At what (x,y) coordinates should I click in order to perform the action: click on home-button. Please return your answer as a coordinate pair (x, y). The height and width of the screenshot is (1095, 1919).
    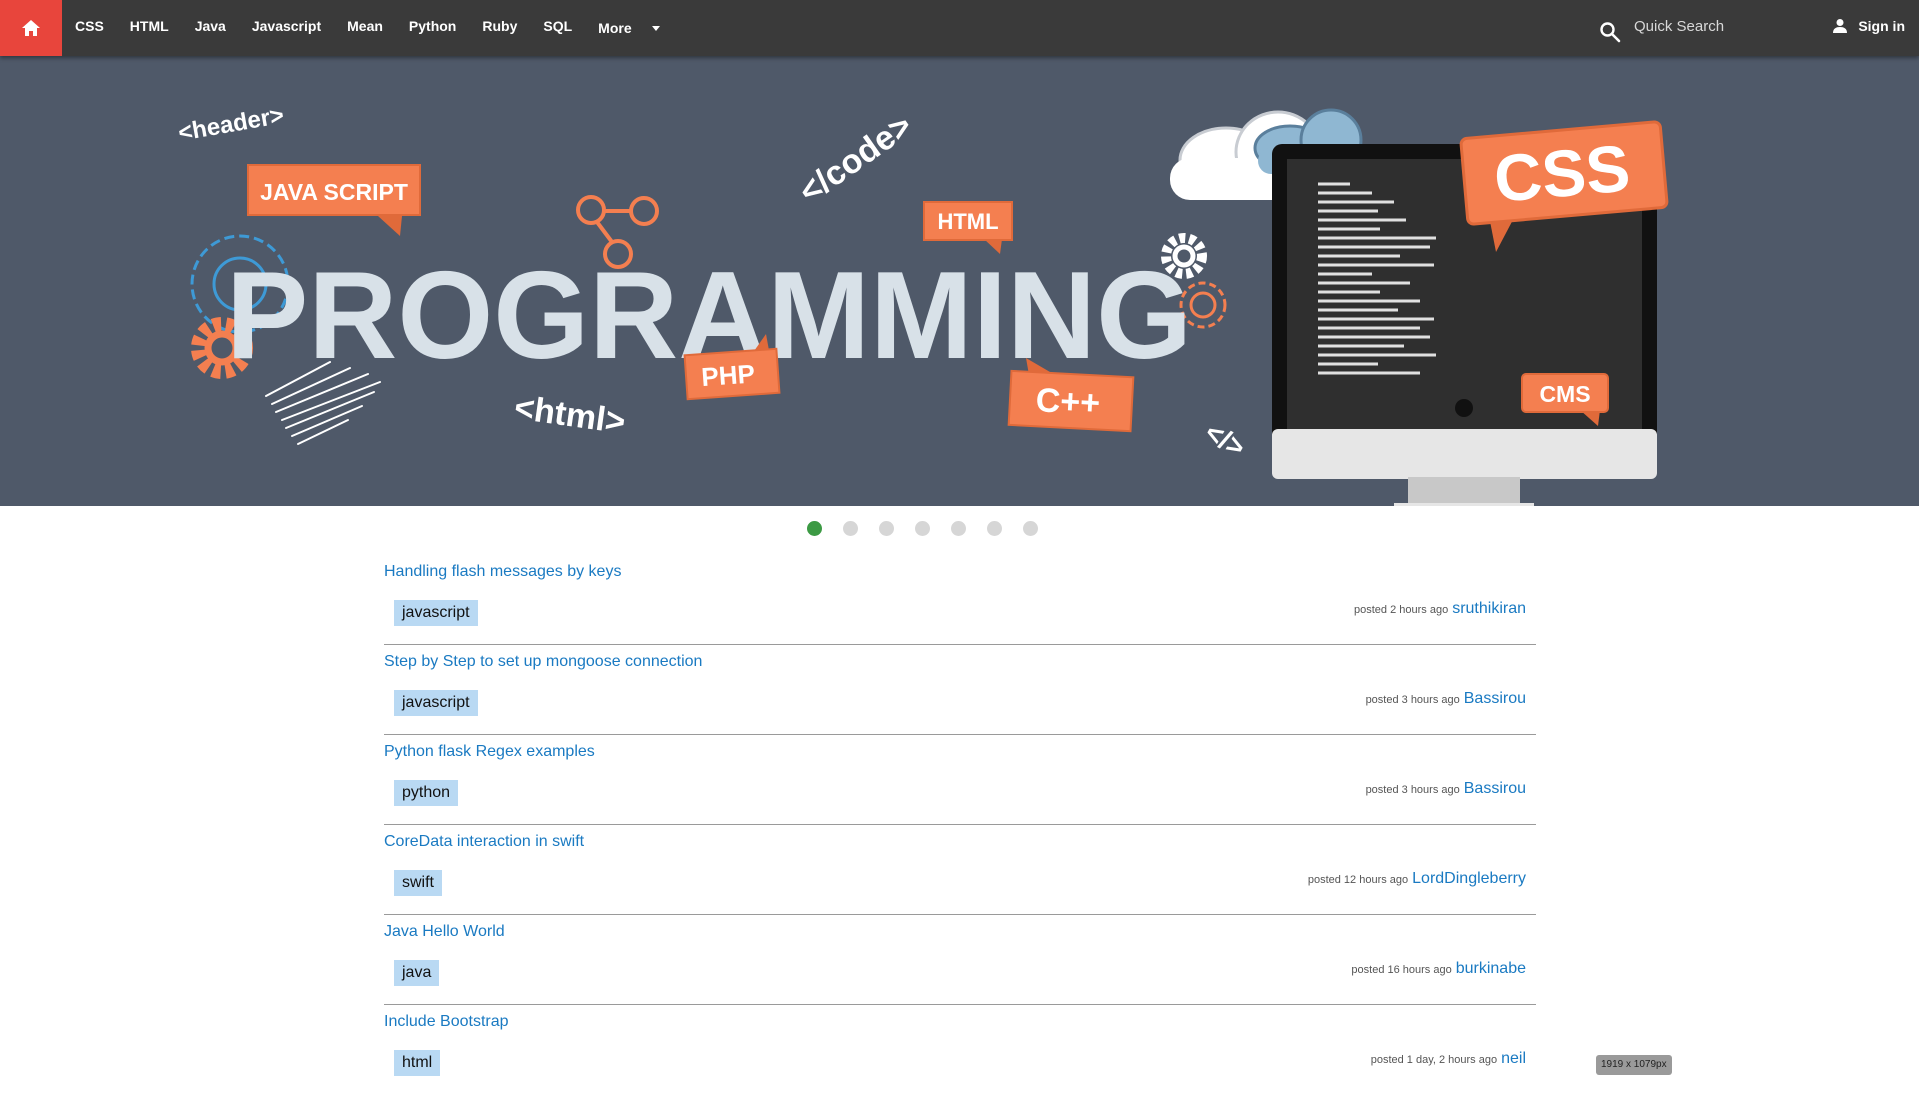
    Looking at the image, I should click on (31, 28).